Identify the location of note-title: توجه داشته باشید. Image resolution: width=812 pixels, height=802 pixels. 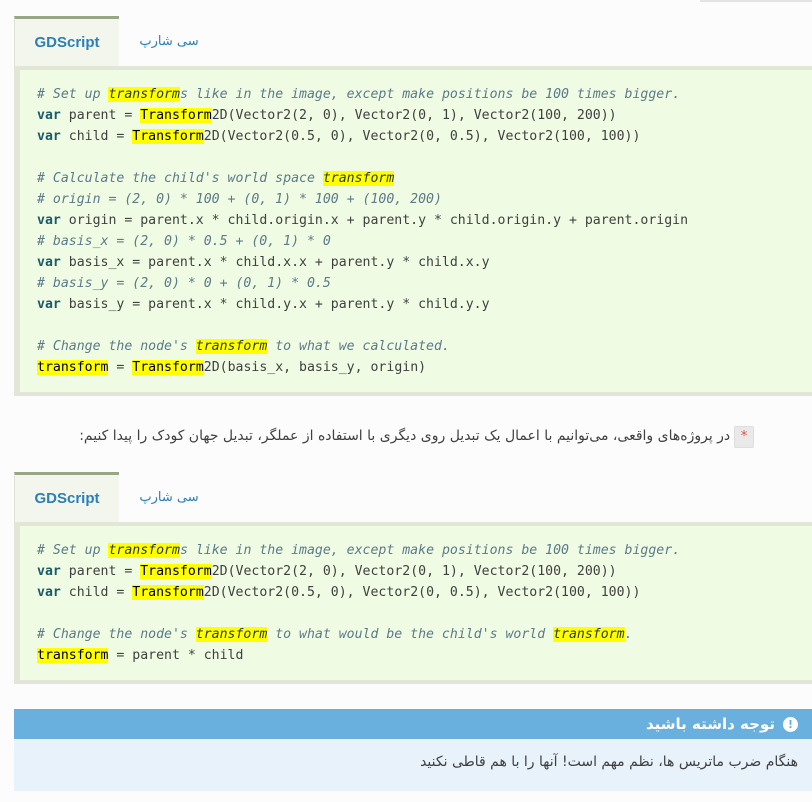
(710, 724).